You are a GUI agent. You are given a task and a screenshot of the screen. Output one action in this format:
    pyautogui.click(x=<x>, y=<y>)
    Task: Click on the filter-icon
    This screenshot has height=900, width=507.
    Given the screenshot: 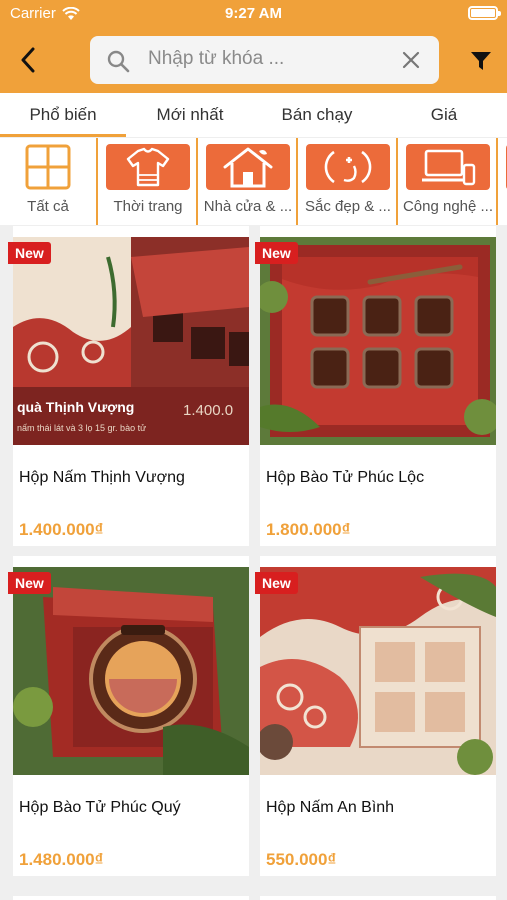 What is the action you would take?
    pyautogui.click(x=481, y=61)
    